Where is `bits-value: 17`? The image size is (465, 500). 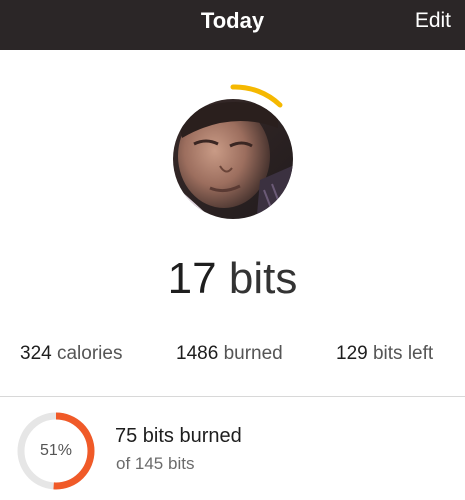 bits-value: 17 is located at coordinates (192, 278).